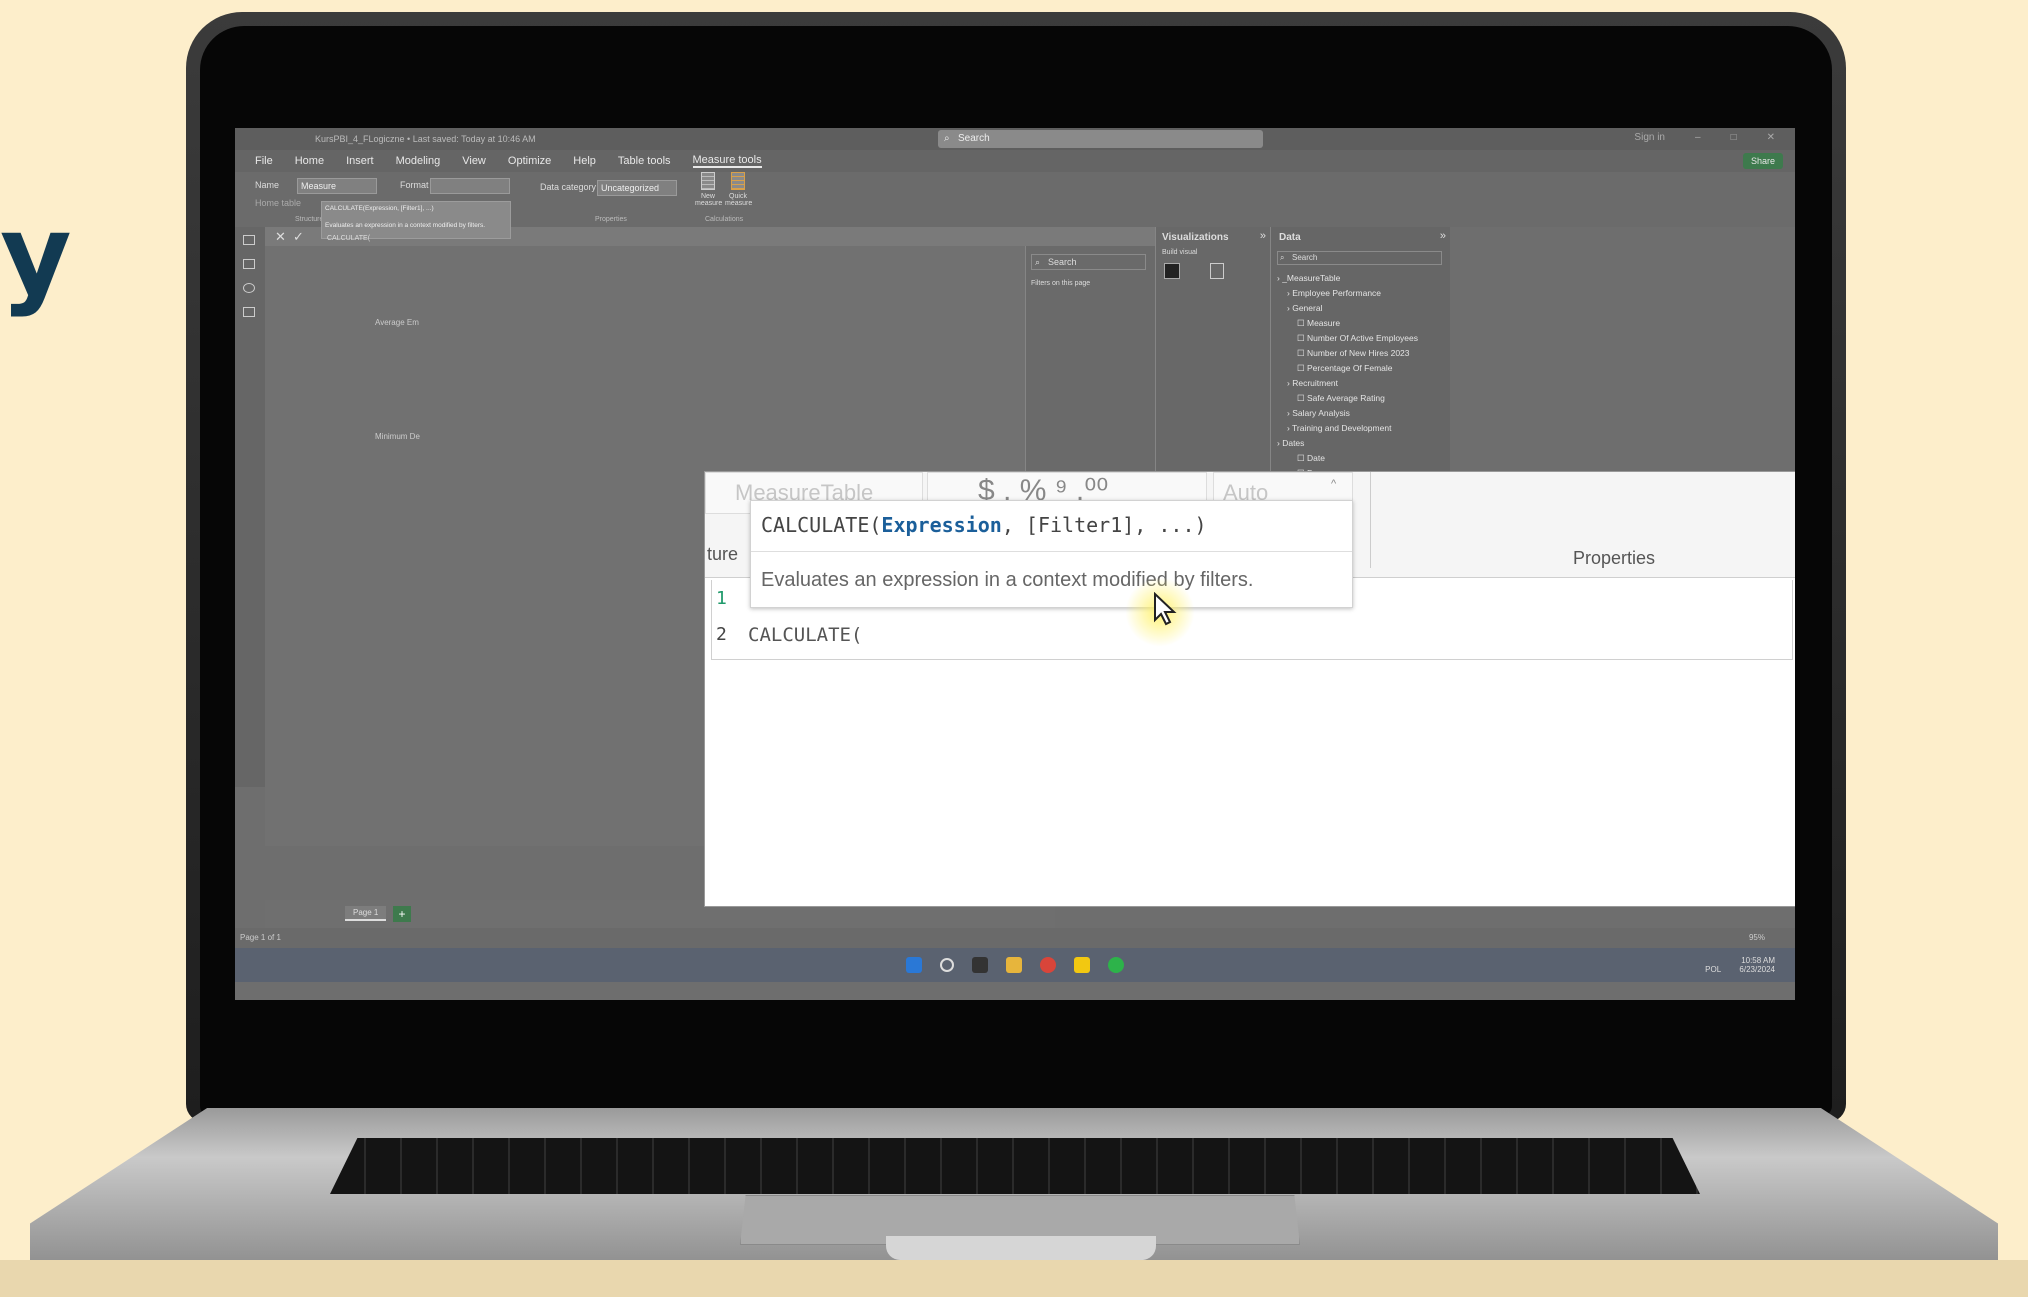 The height and width of the screenshot is (1297, 2028). Describe the element at coordinates (721, 598) in the screenshot. I see `line-number-1: 1` at that location.